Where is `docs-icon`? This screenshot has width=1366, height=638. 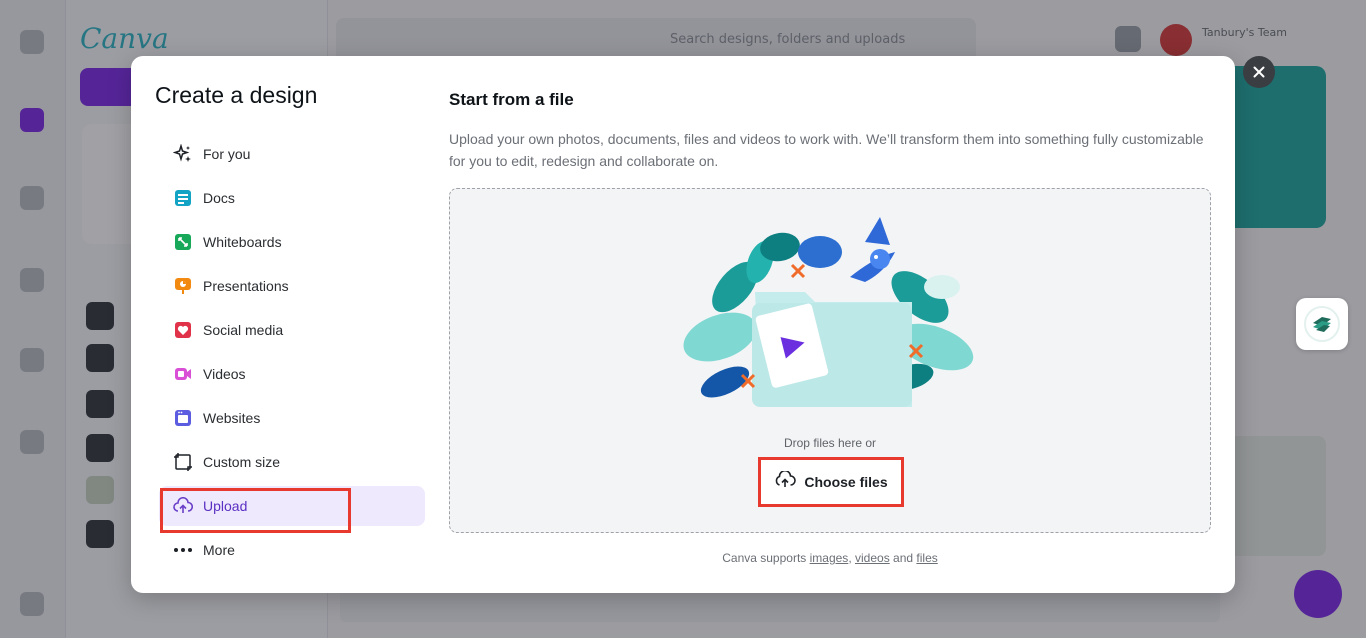 docs-icon is located at coordinates (183, 198).